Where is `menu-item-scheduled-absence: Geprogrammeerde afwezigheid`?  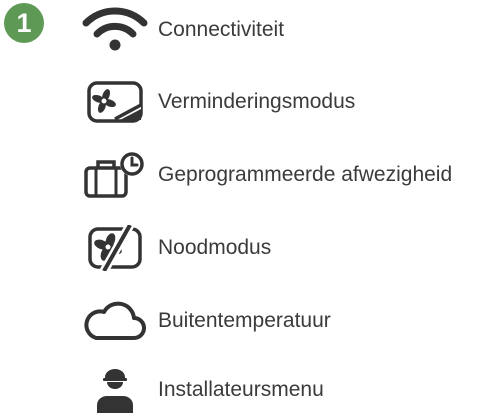
menu-item-scheduled-absence: Geprogrammeerde afwezigheid is located at coordinates (266, 175).